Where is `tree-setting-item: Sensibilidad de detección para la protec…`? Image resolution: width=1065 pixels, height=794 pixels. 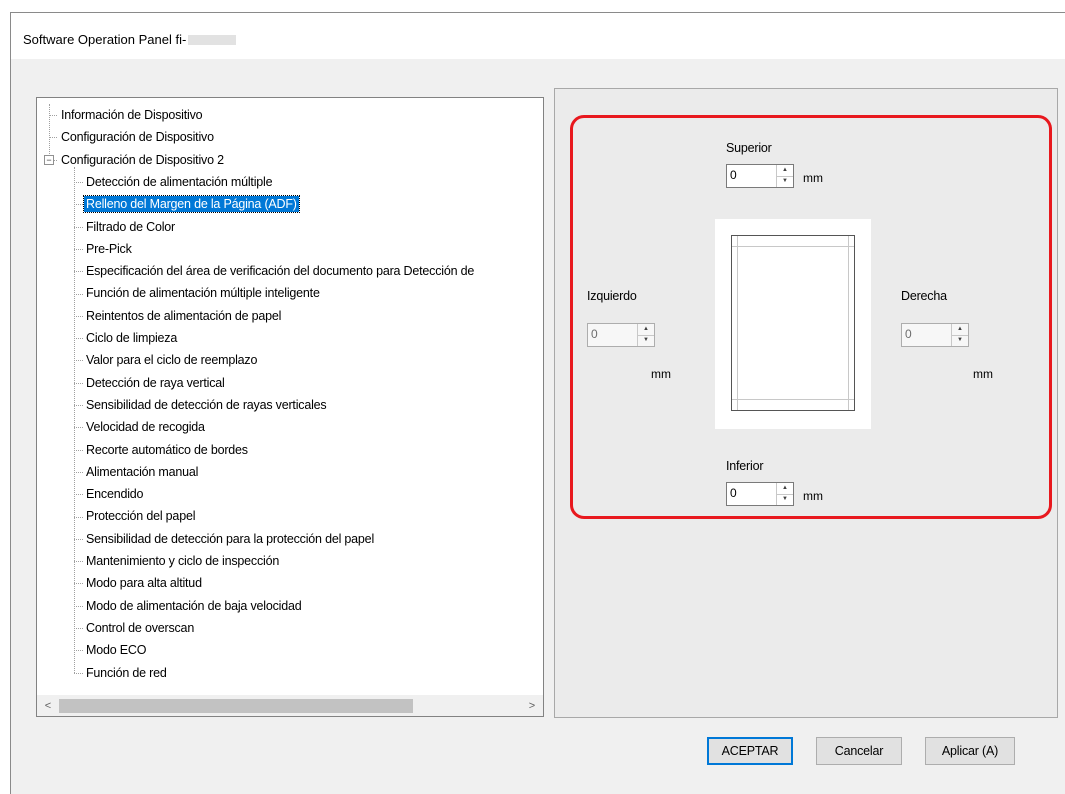 tree-setting-item: Sensibilidad de detección para la protec… is located at coordinates (230, 539).